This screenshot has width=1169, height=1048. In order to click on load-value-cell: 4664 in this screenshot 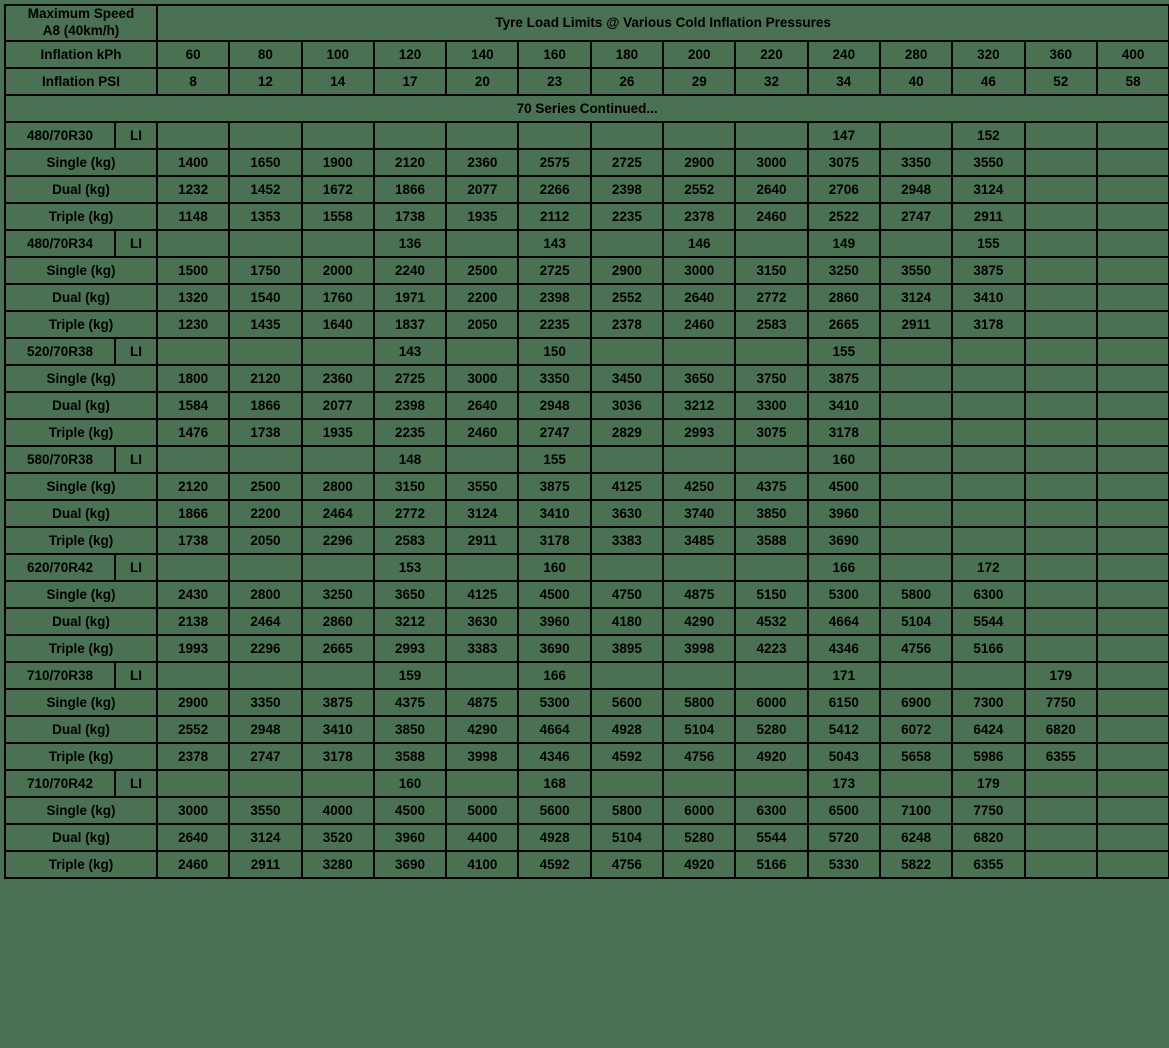, I will do `click(554, 729)`.